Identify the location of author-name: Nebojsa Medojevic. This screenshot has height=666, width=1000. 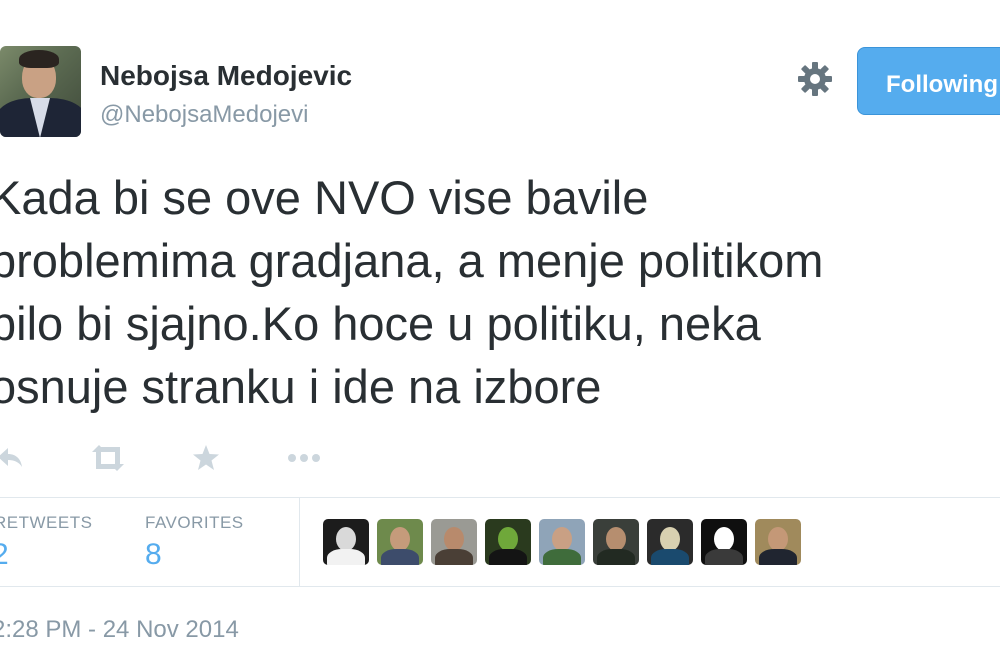
(226, 76).